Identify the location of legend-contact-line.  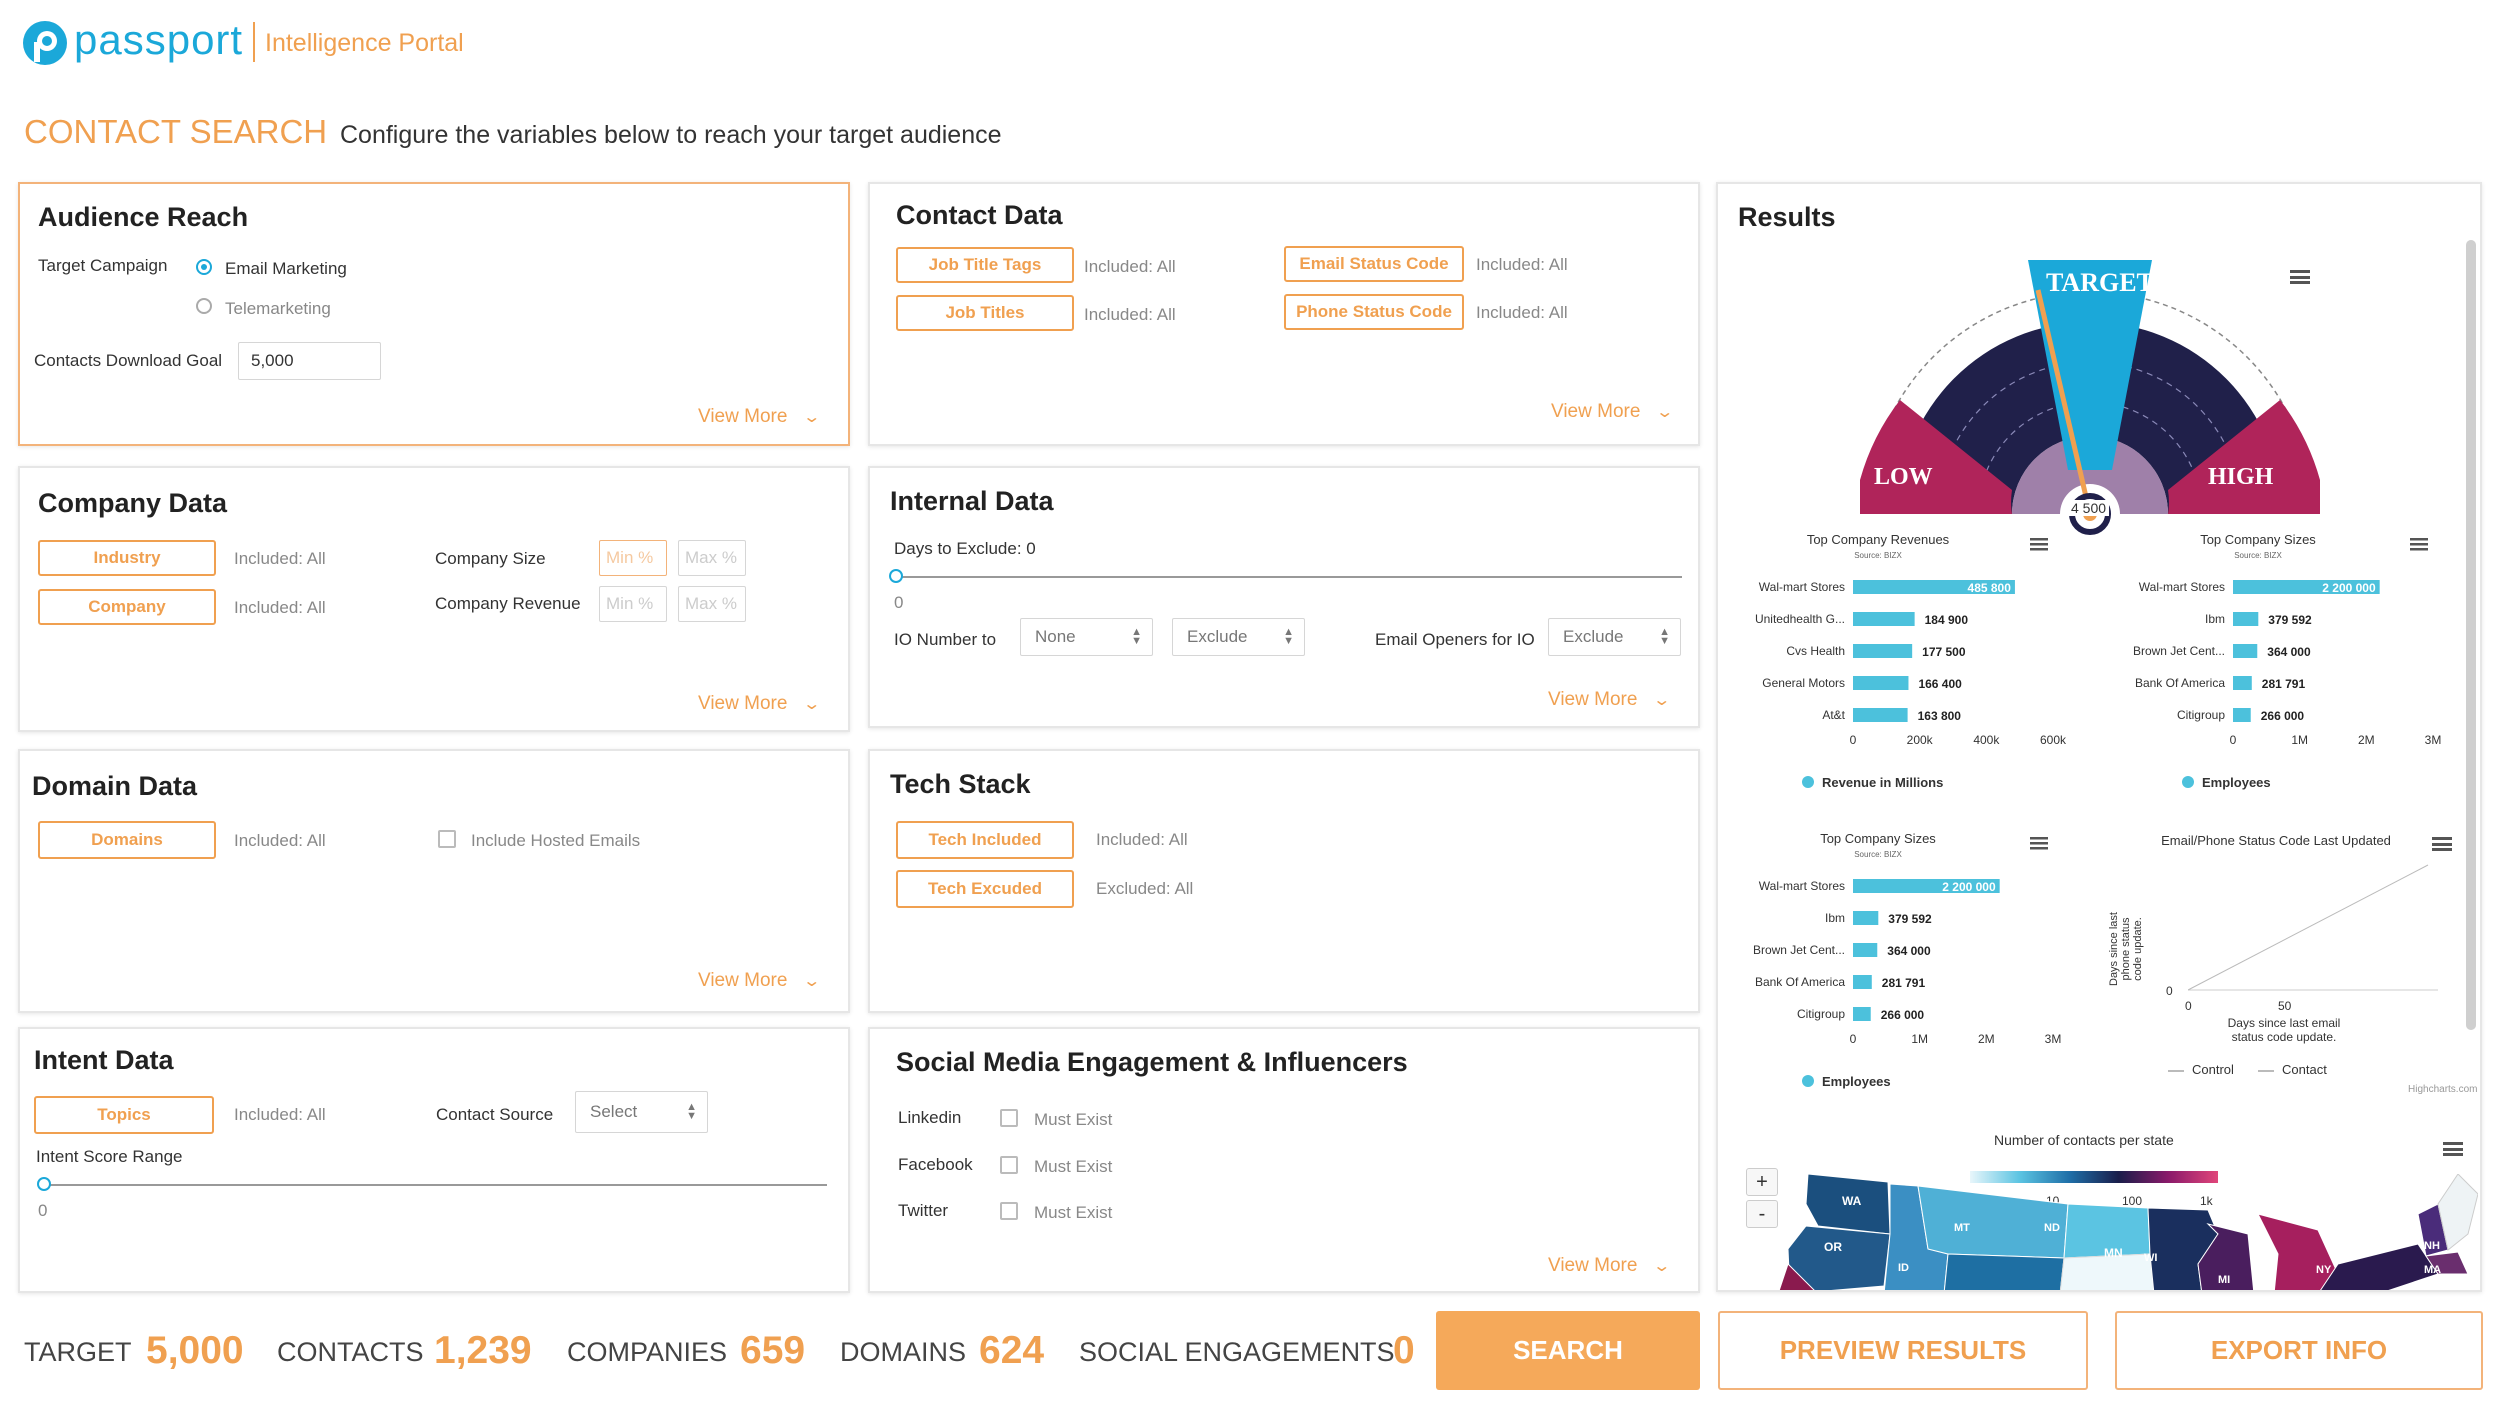
(2266, 1070).